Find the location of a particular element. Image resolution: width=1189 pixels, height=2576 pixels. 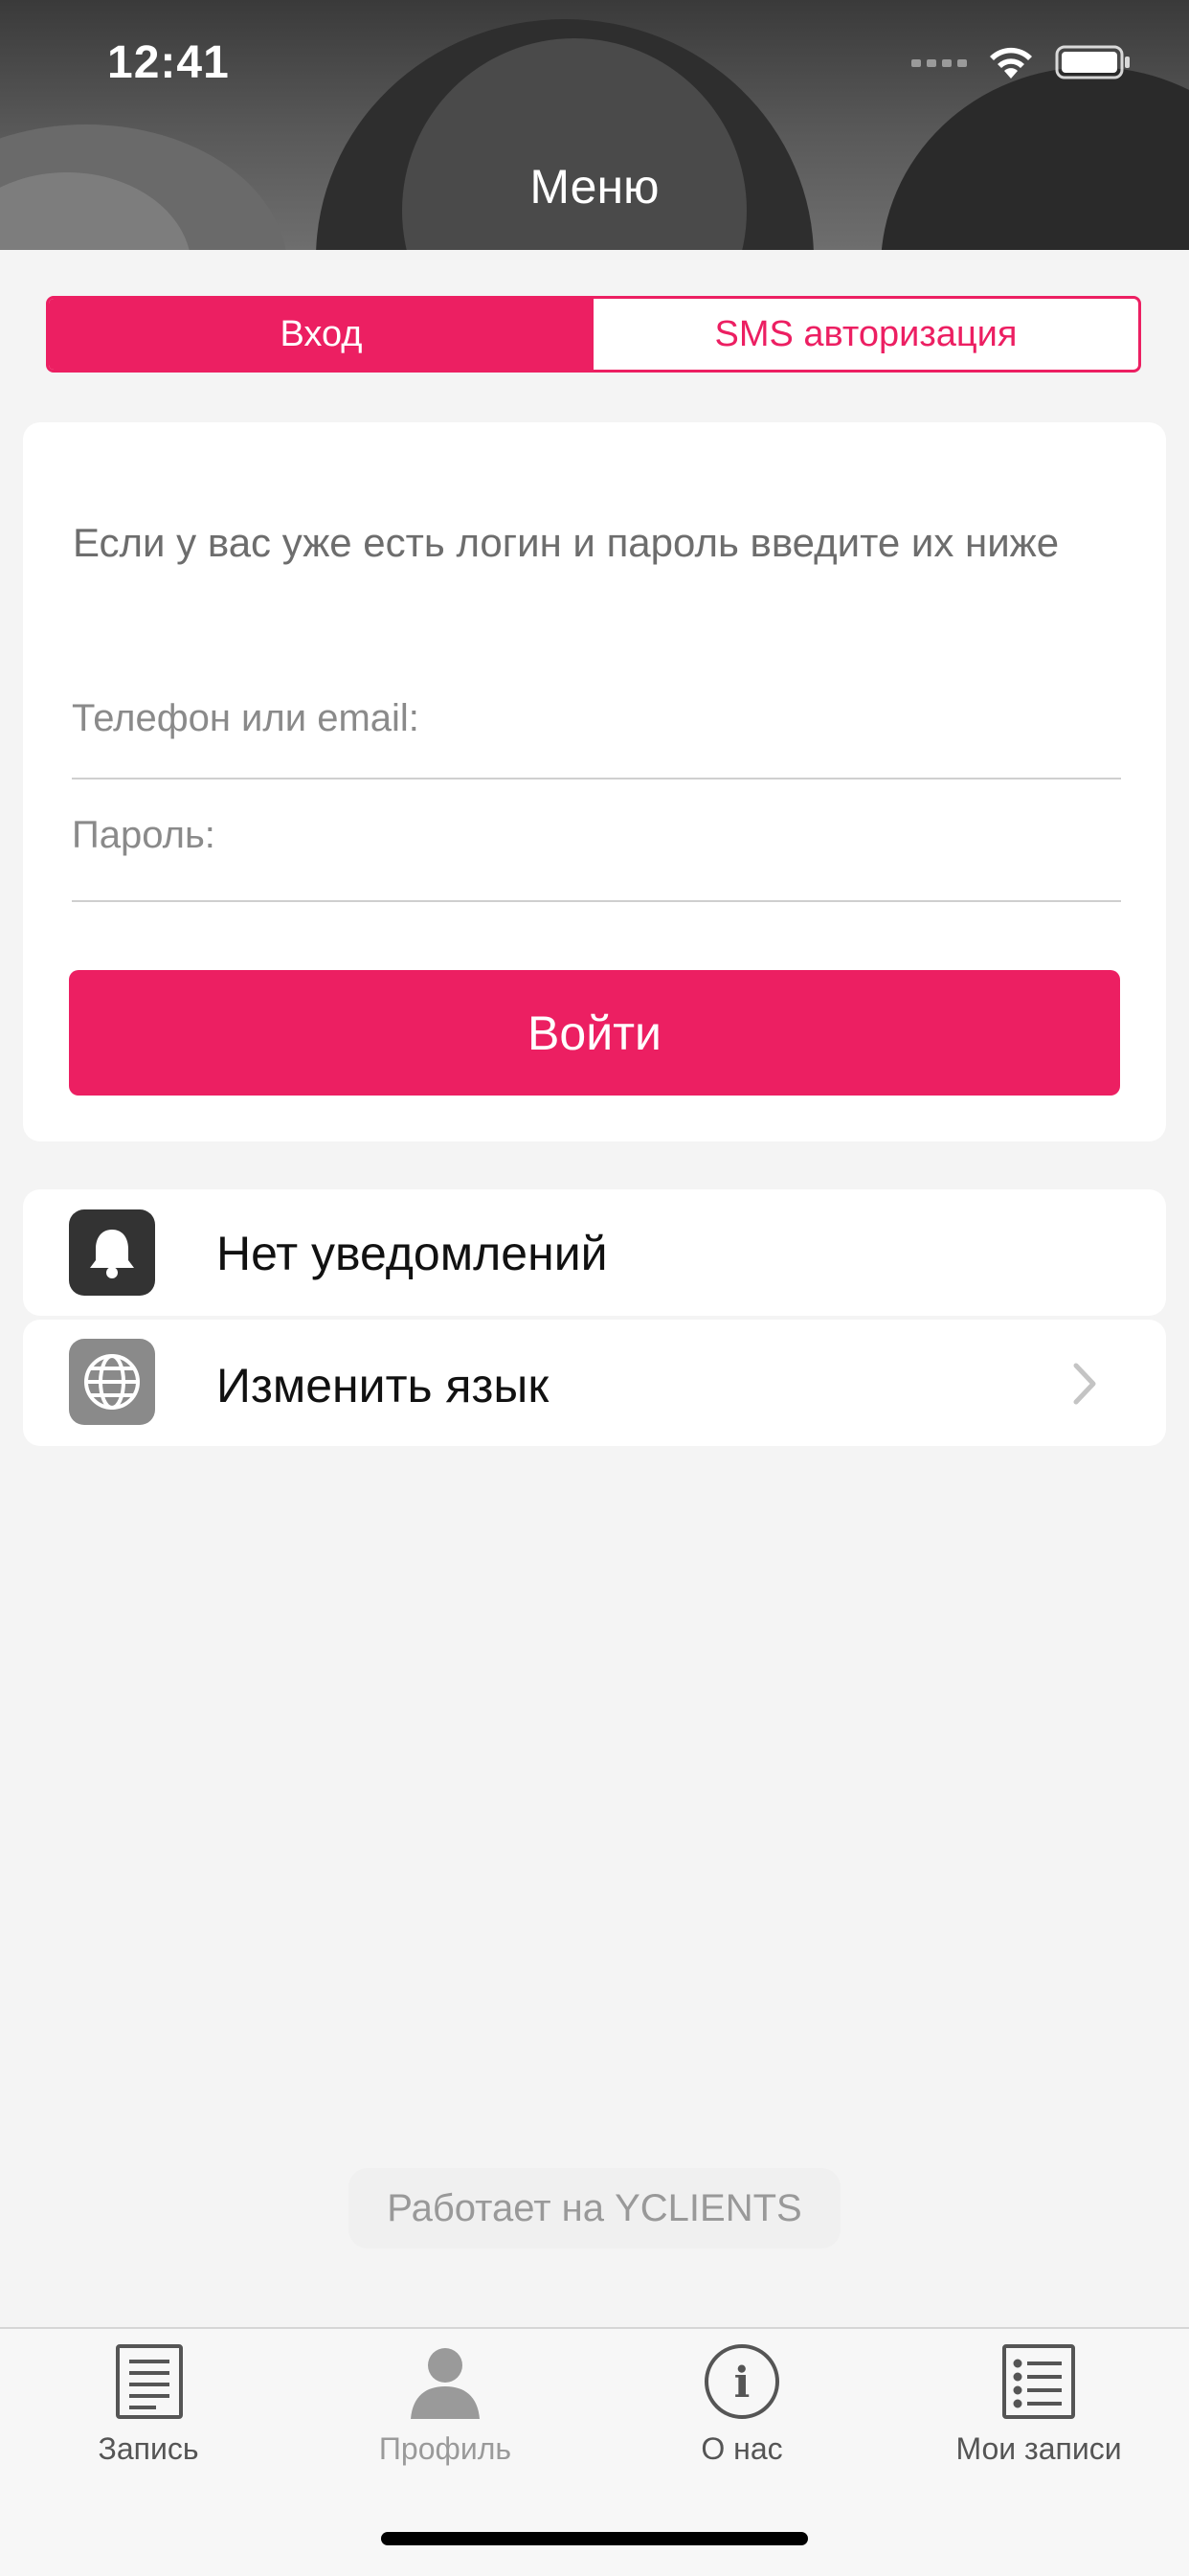

login-button: Войти is located at coordinates (594, 1033).